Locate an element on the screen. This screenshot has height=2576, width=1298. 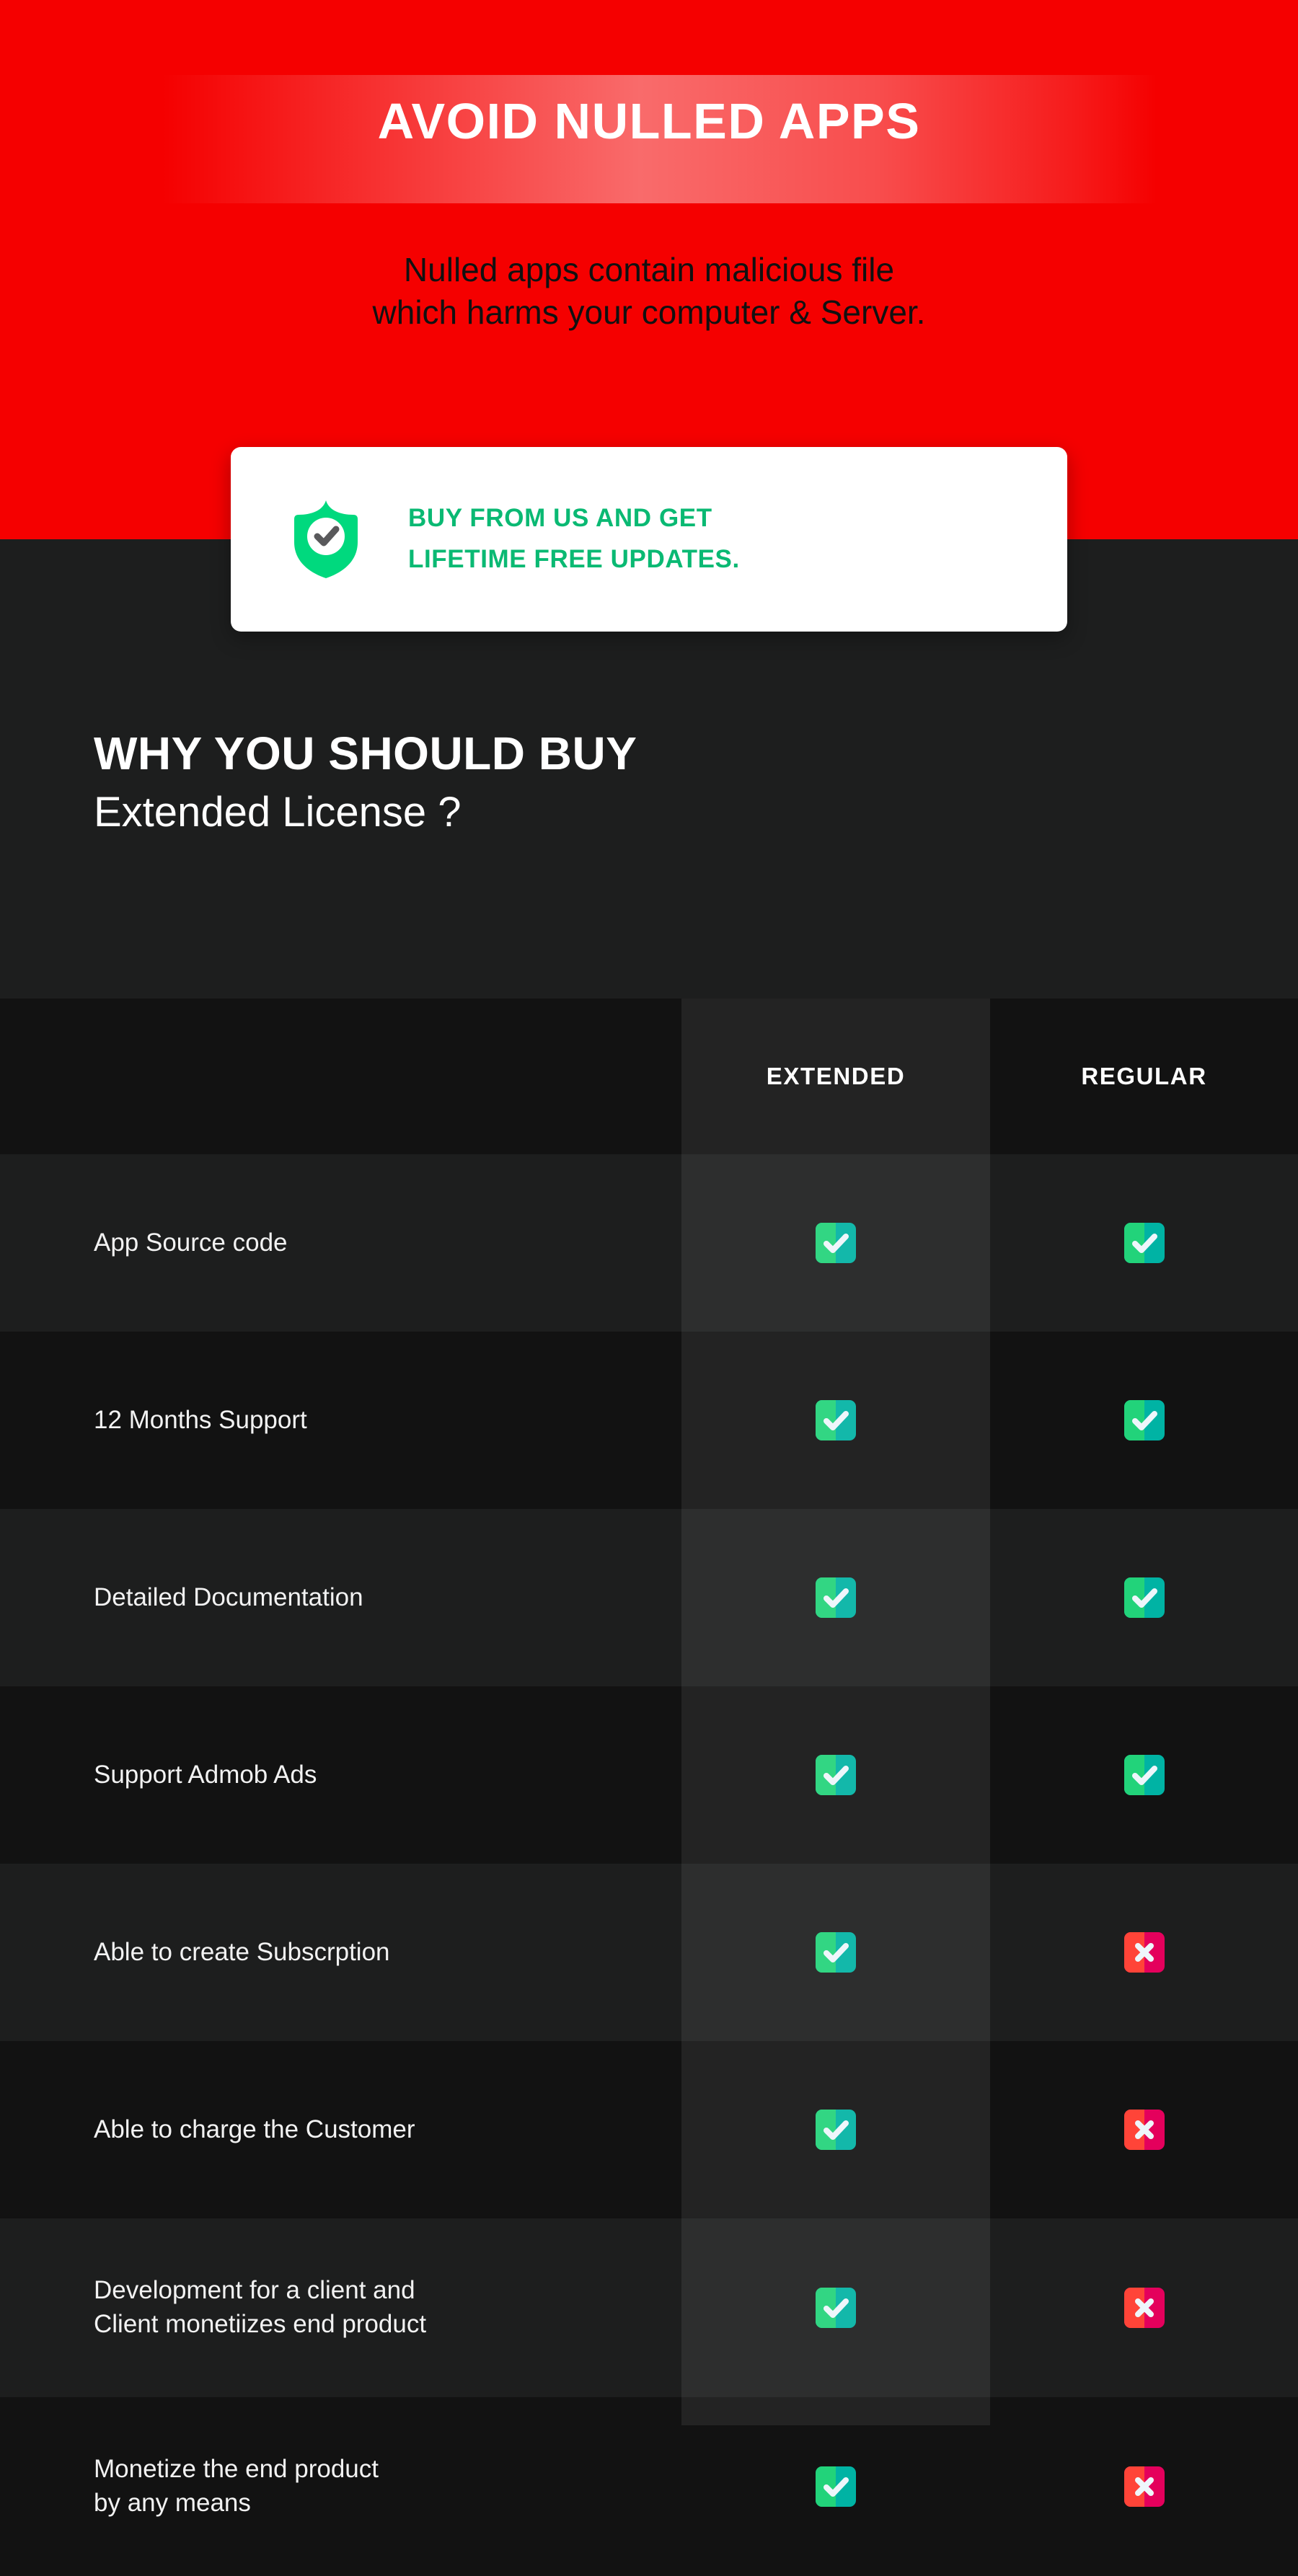
feature-label-line: Development for a client and is located at coordinates (255, 2290).